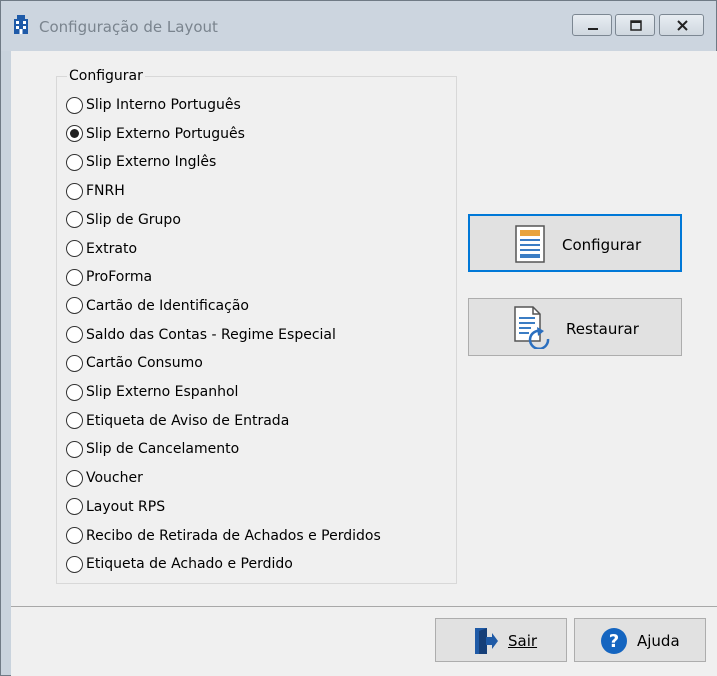 This screenshot has height=676, width=717. Describe the element at coordinates (21, 24) in the screenshot. I see `building-app-icon` at that location.